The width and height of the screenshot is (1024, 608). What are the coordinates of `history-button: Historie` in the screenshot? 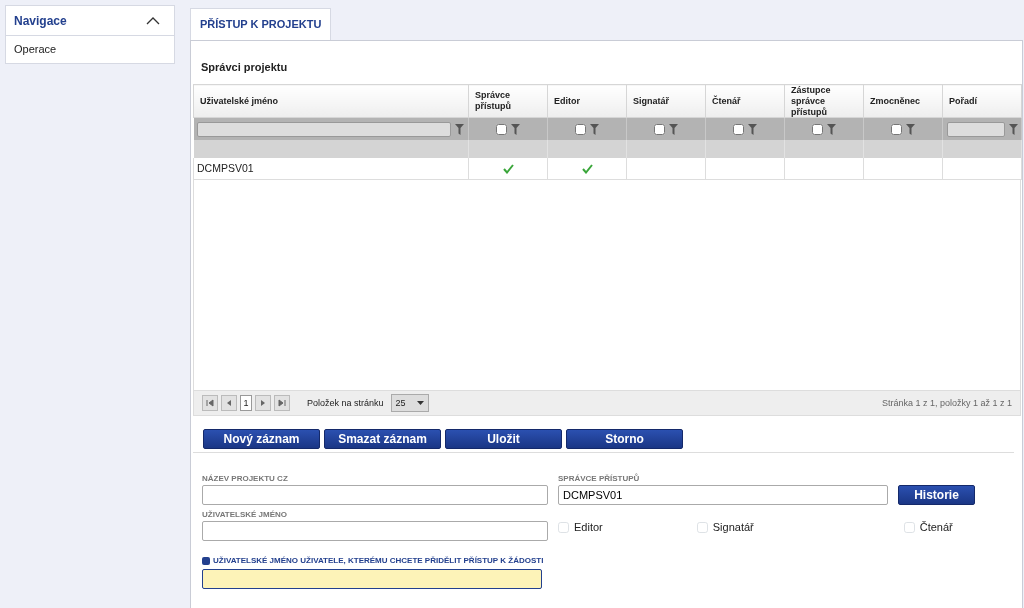 It's located at (936, 495).